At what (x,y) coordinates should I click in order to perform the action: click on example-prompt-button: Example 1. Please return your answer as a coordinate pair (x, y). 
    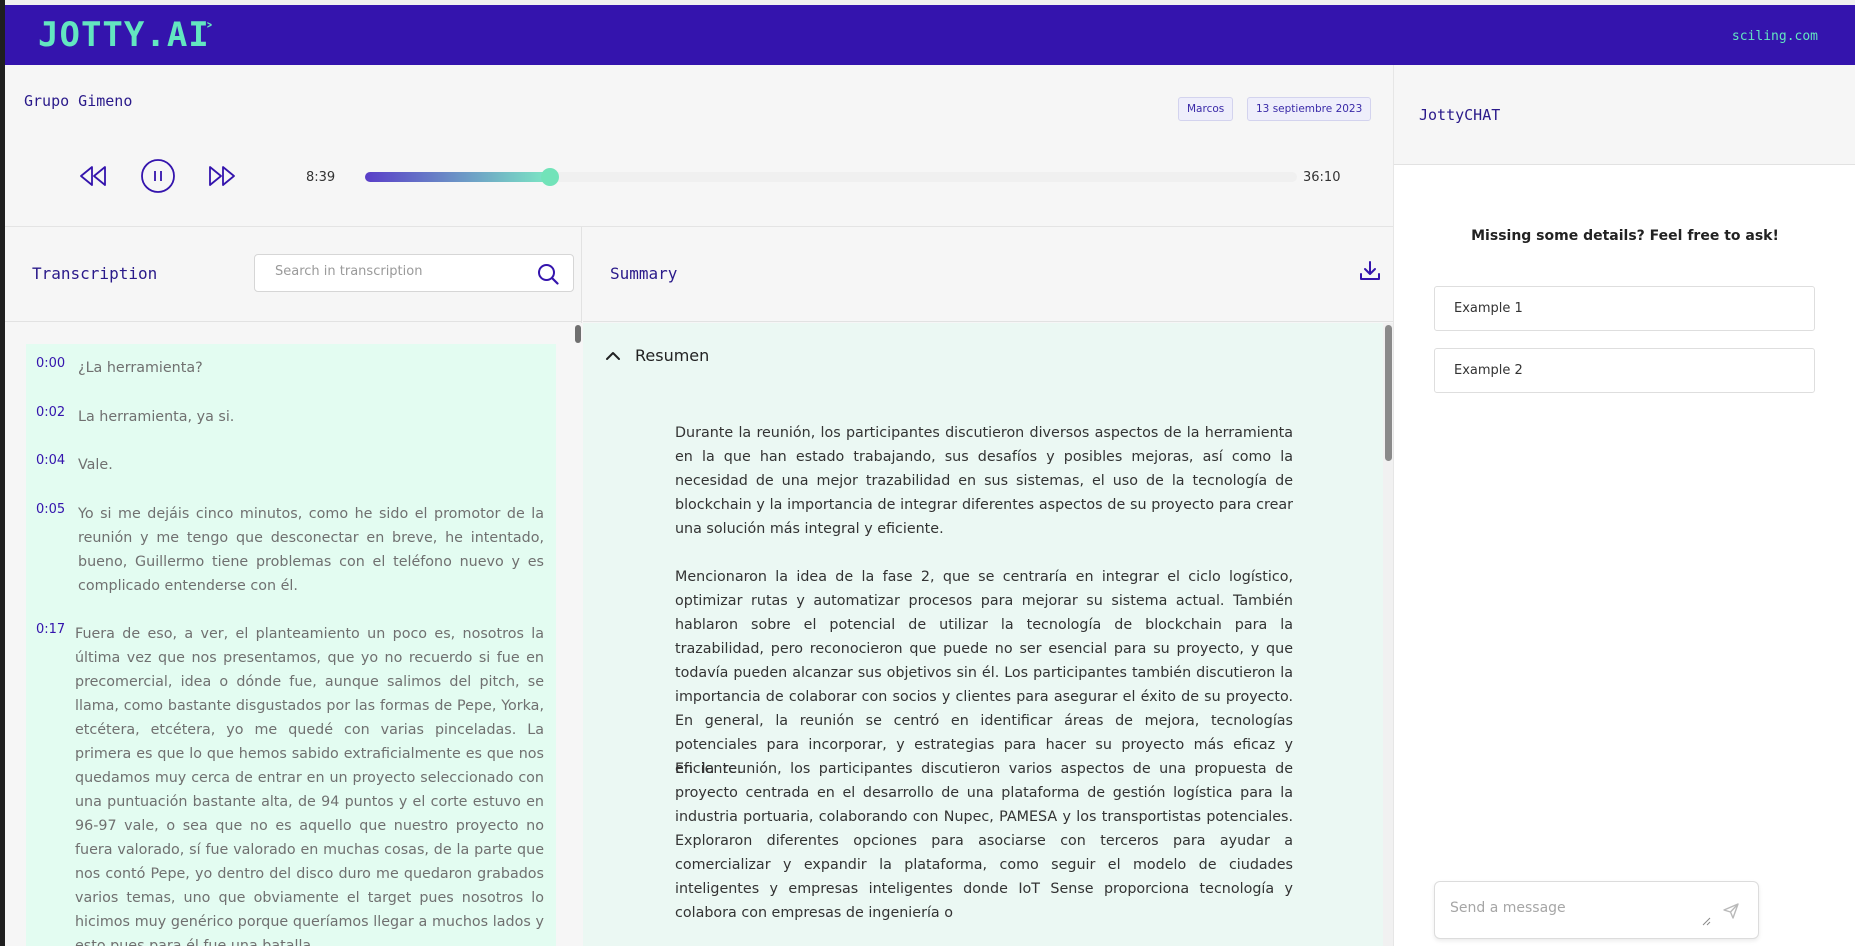
    Looking at the image, I should click on (1624, 308).